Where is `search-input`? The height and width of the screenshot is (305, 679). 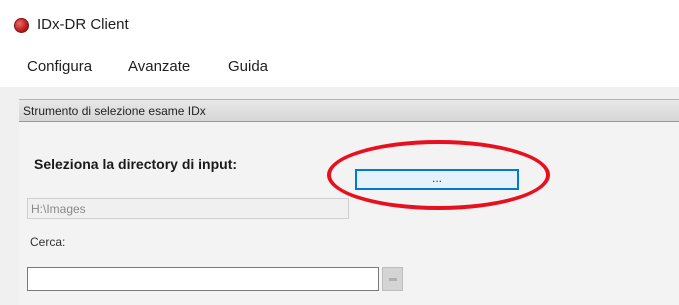
search-input is located at coordinates (203, 279).